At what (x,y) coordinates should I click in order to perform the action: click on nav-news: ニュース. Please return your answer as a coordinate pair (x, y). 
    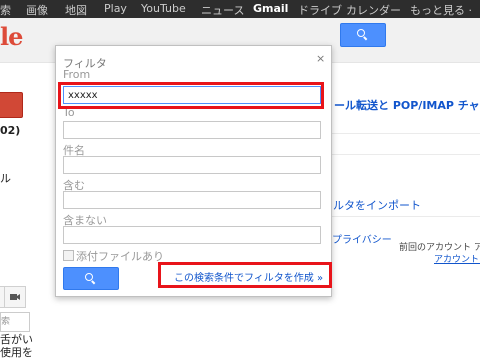
    Looking at the image, I should click on (222, 10).